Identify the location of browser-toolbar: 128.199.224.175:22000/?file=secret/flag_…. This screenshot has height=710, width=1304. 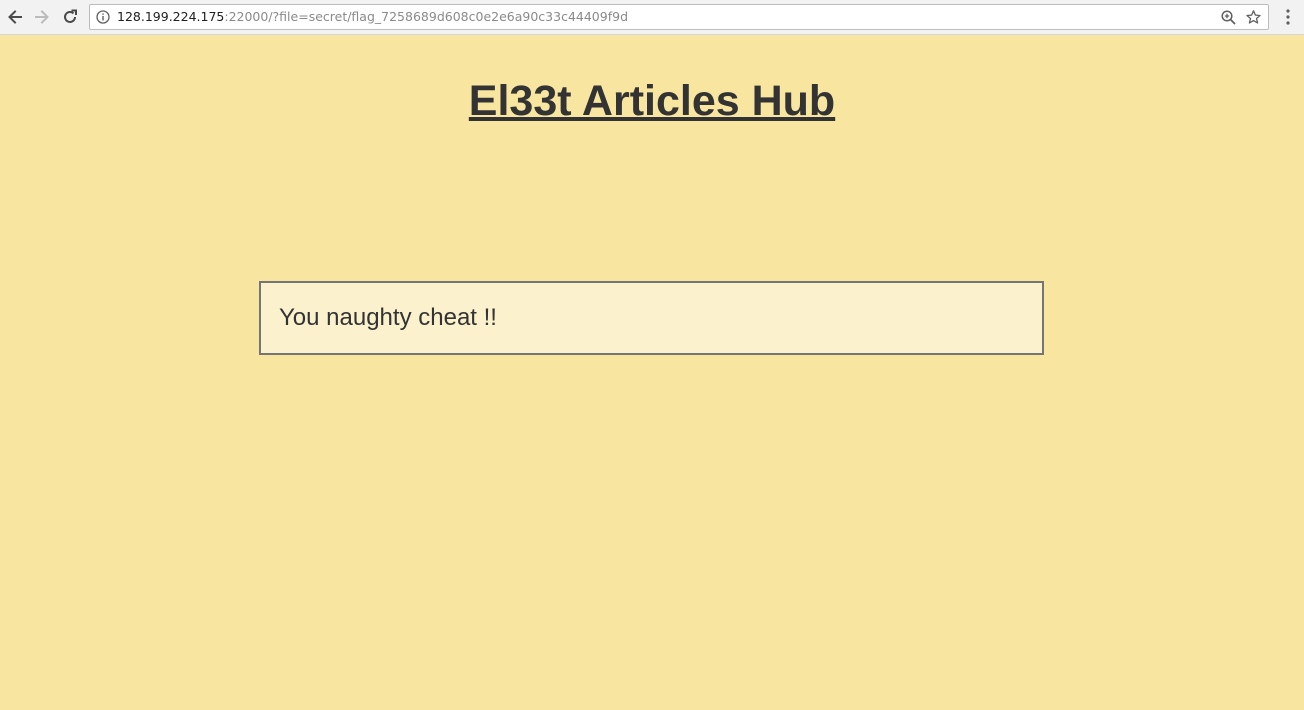
(652, 17).